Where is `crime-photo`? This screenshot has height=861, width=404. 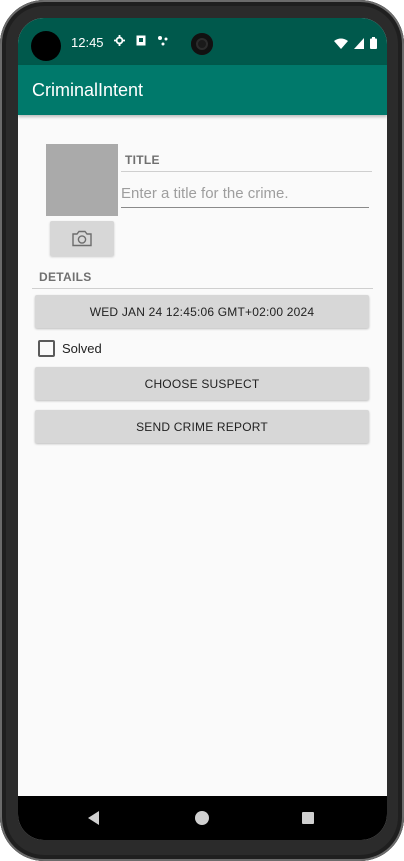 crime-photo is located at coordinates (82, 180).